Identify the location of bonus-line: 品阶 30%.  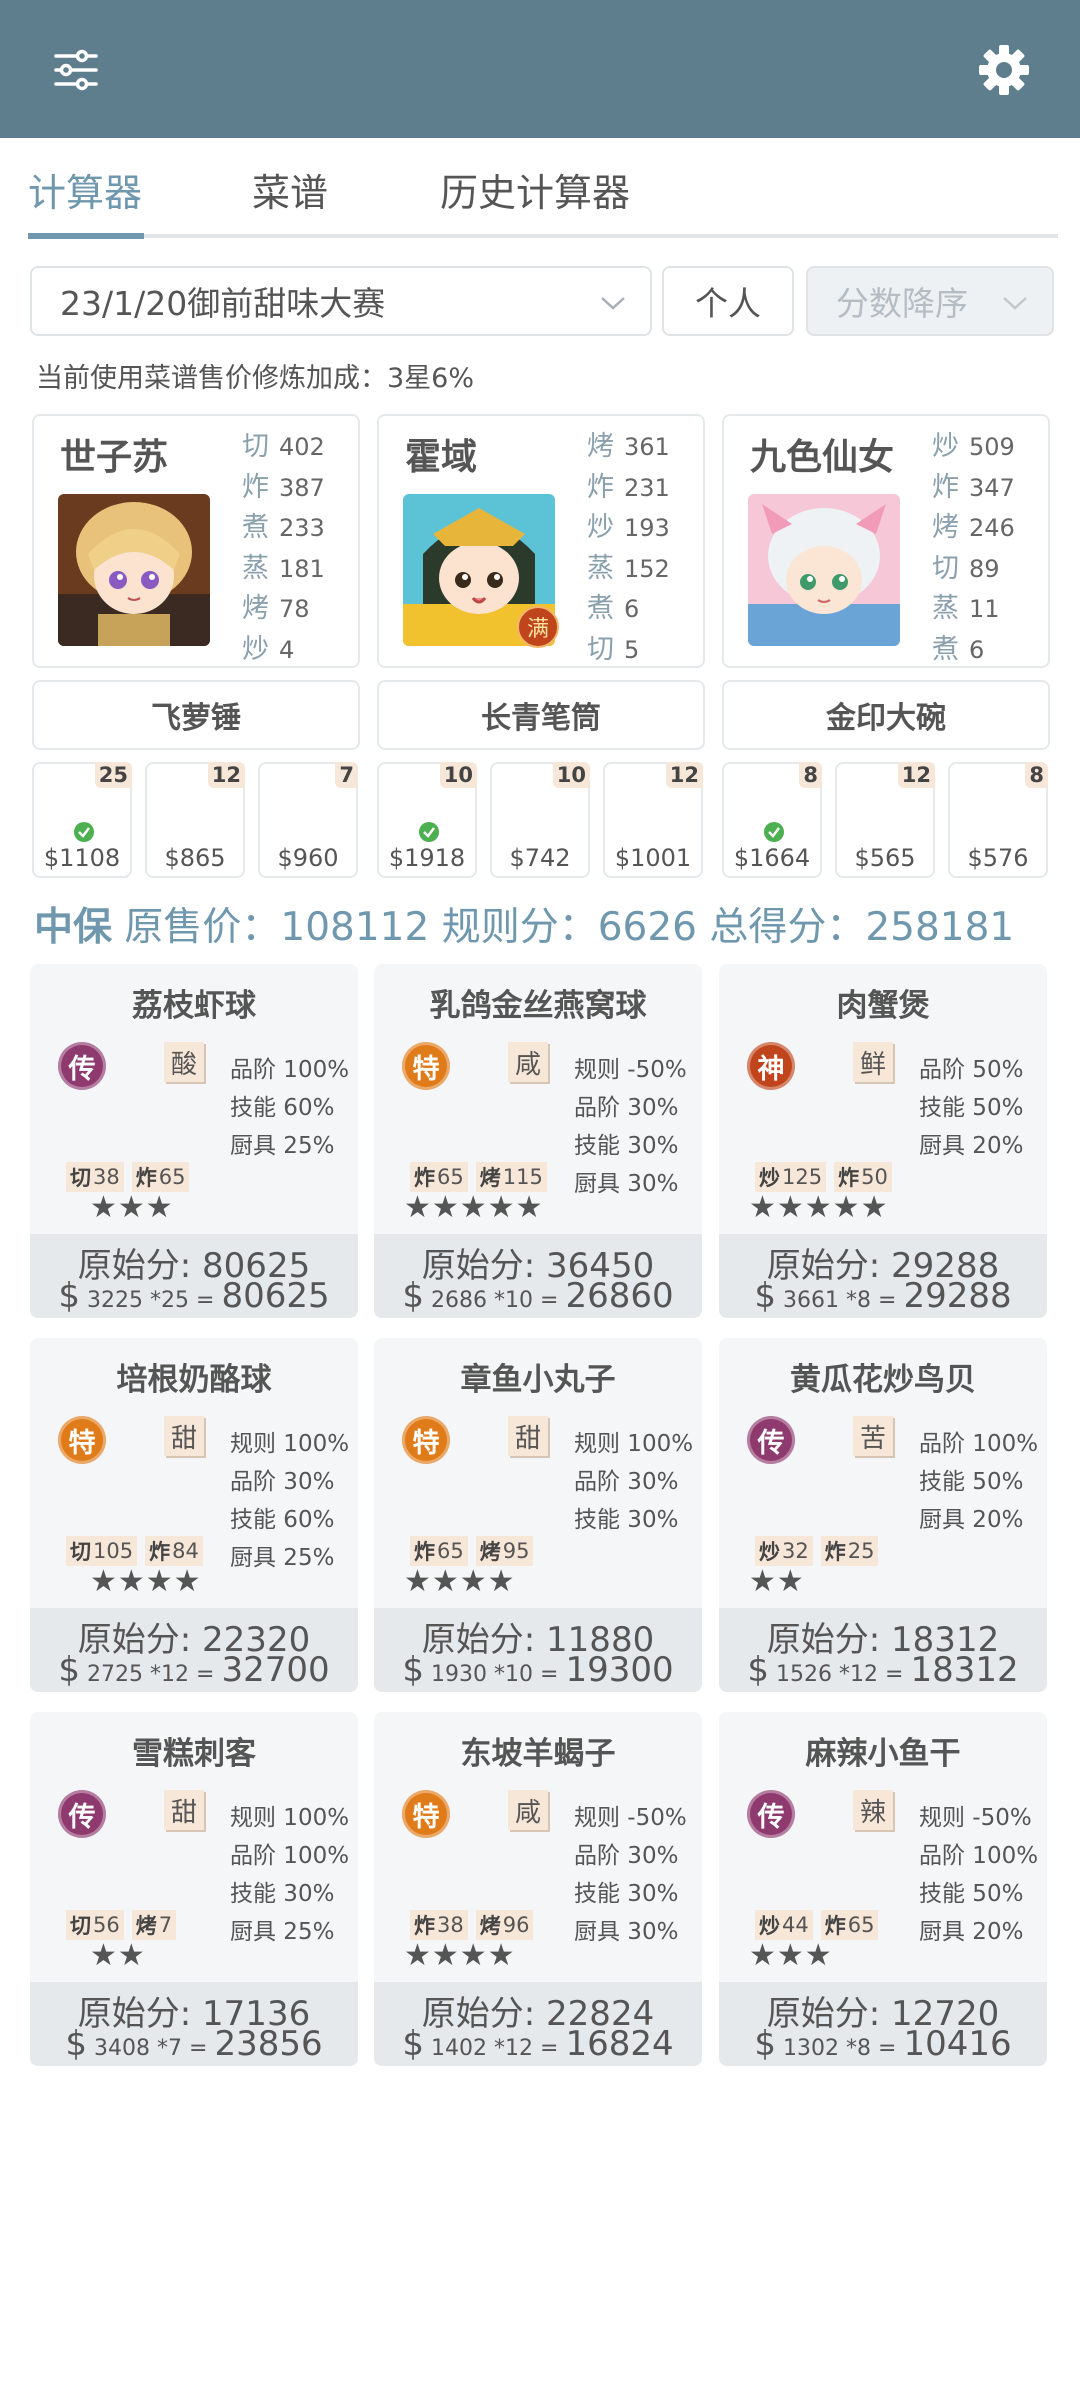
(282, 1482).